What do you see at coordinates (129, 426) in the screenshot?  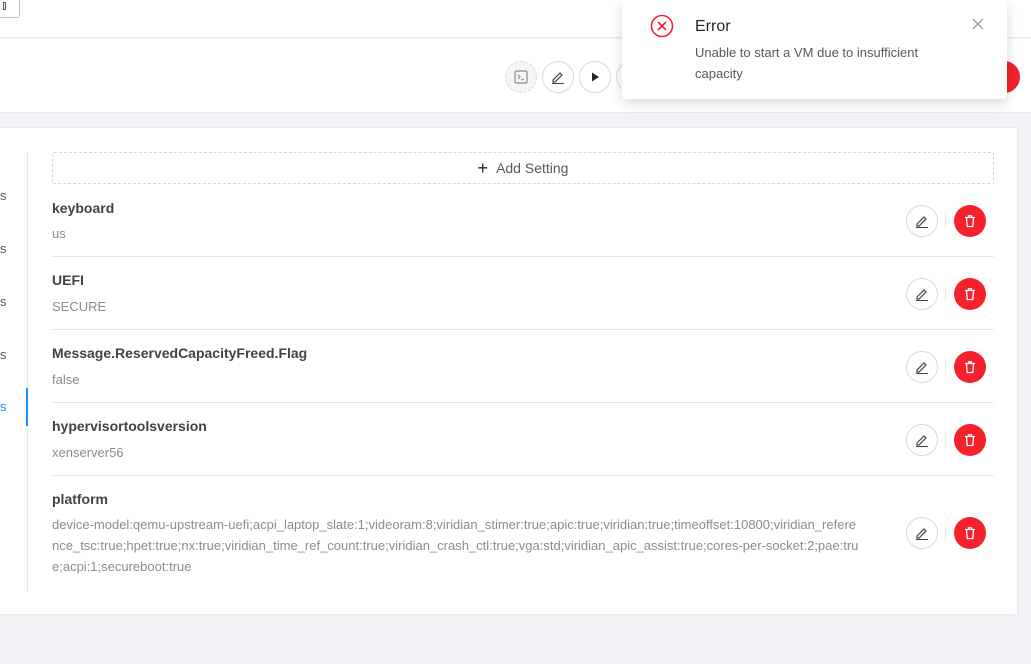 I see `setting-name: hypervisortoolsversion` at bounding box center [129, 426].